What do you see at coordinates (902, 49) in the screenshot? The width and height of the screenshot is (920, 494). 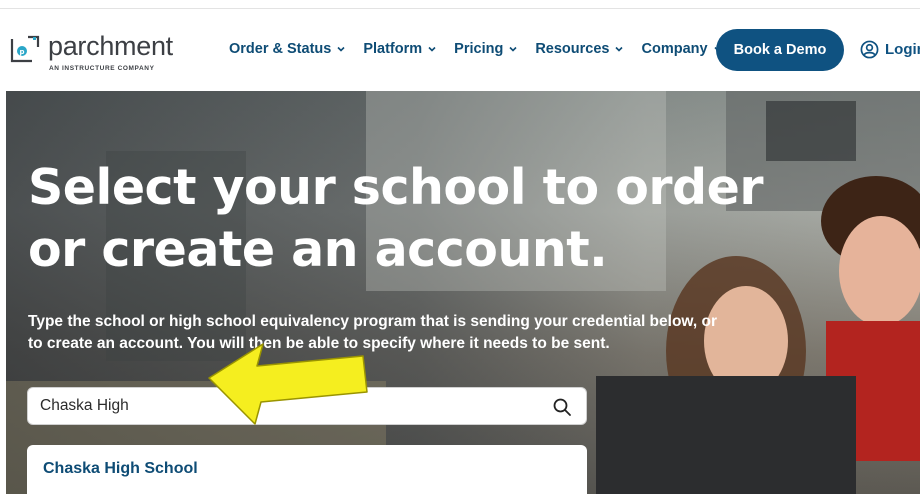 I see `login-label: Login` at bounding box center [902, 49].